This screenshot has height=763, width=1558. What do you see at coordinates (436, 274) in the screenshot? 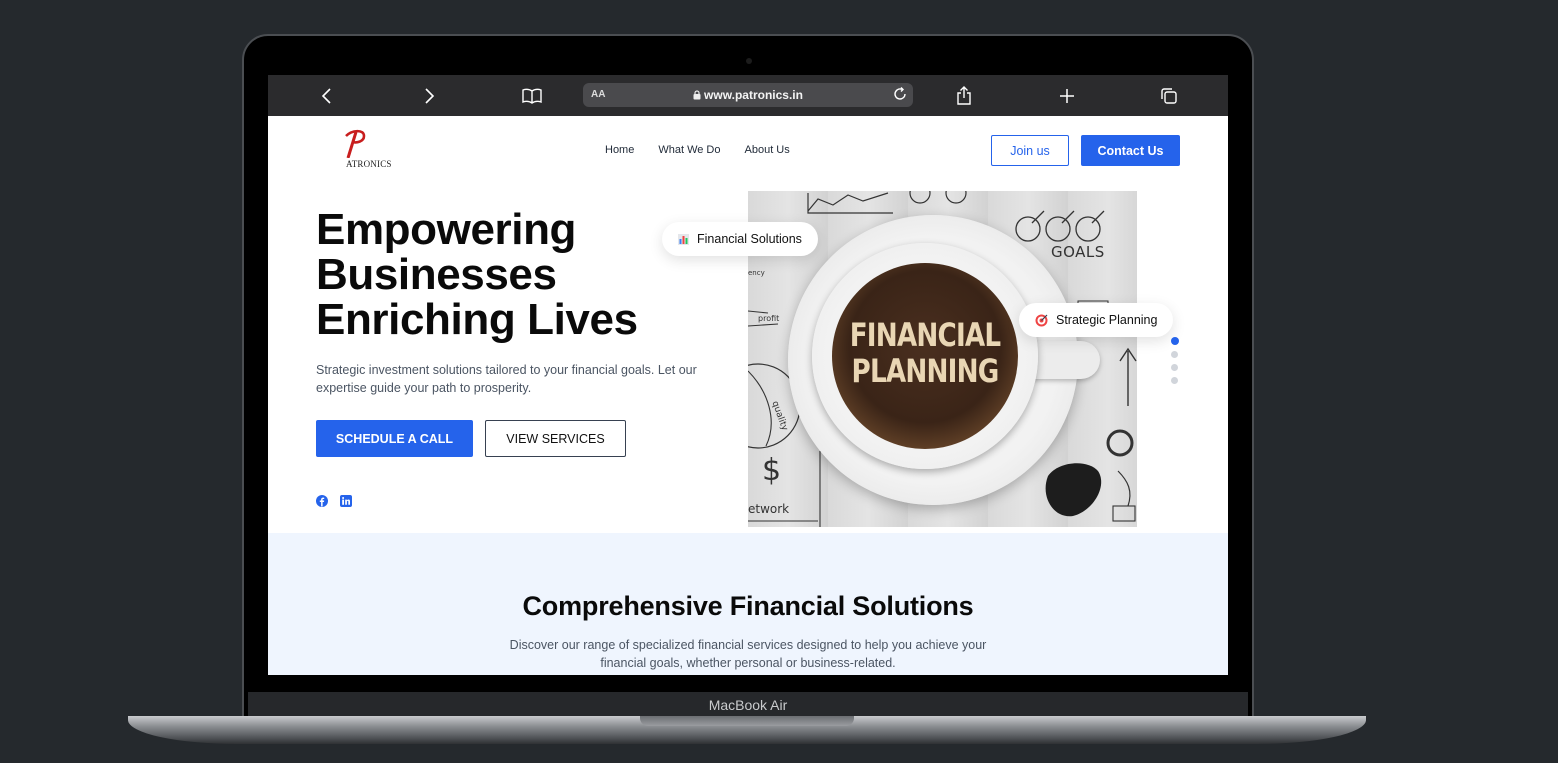
I see `hero-title-line-2: Businesses` at bounding box center [436, 274].